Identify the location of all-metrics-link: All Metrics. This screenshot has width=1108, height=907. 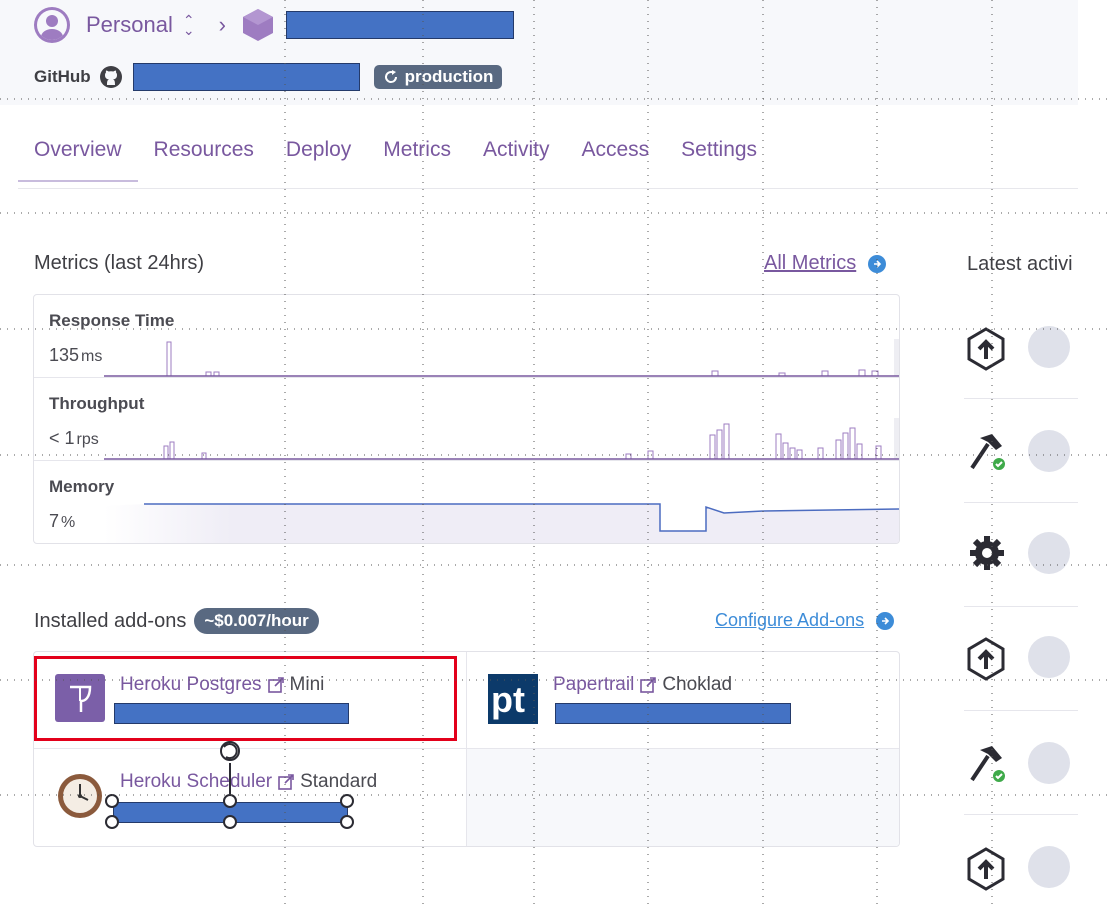
(825, 263).